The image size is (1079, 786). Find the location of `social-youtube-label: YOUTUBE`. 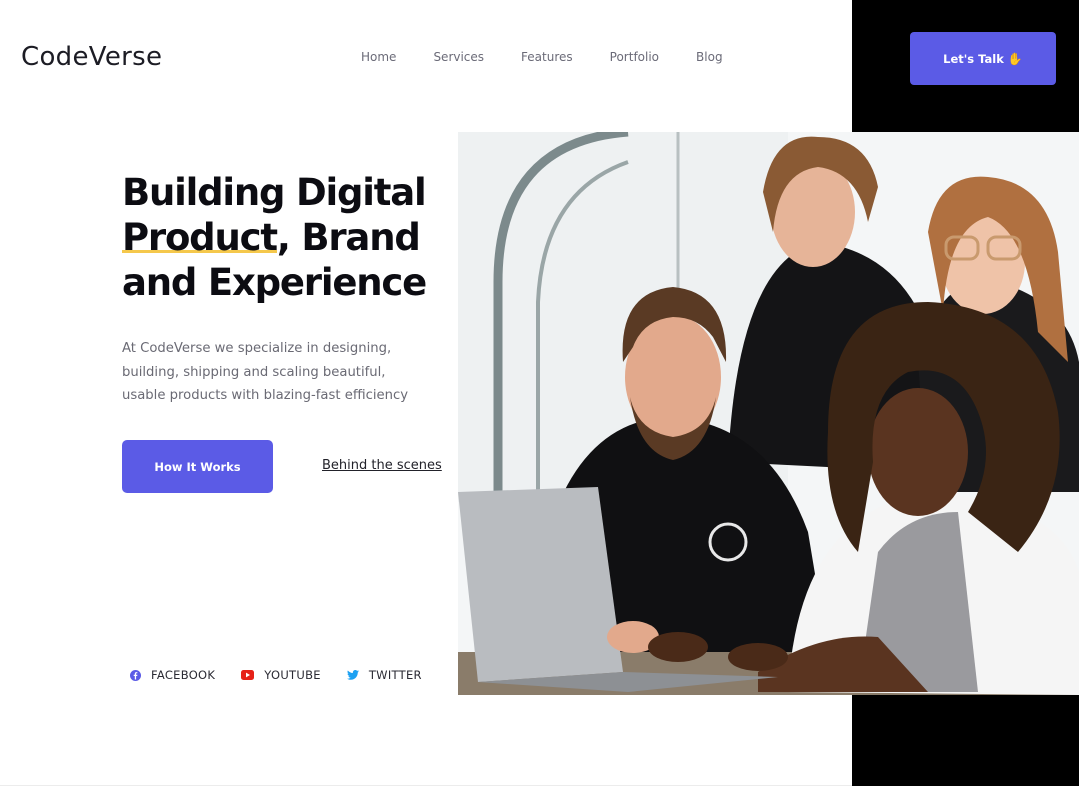

social-youtube-label: YOUTUBE is located at coordinates (292, 675).